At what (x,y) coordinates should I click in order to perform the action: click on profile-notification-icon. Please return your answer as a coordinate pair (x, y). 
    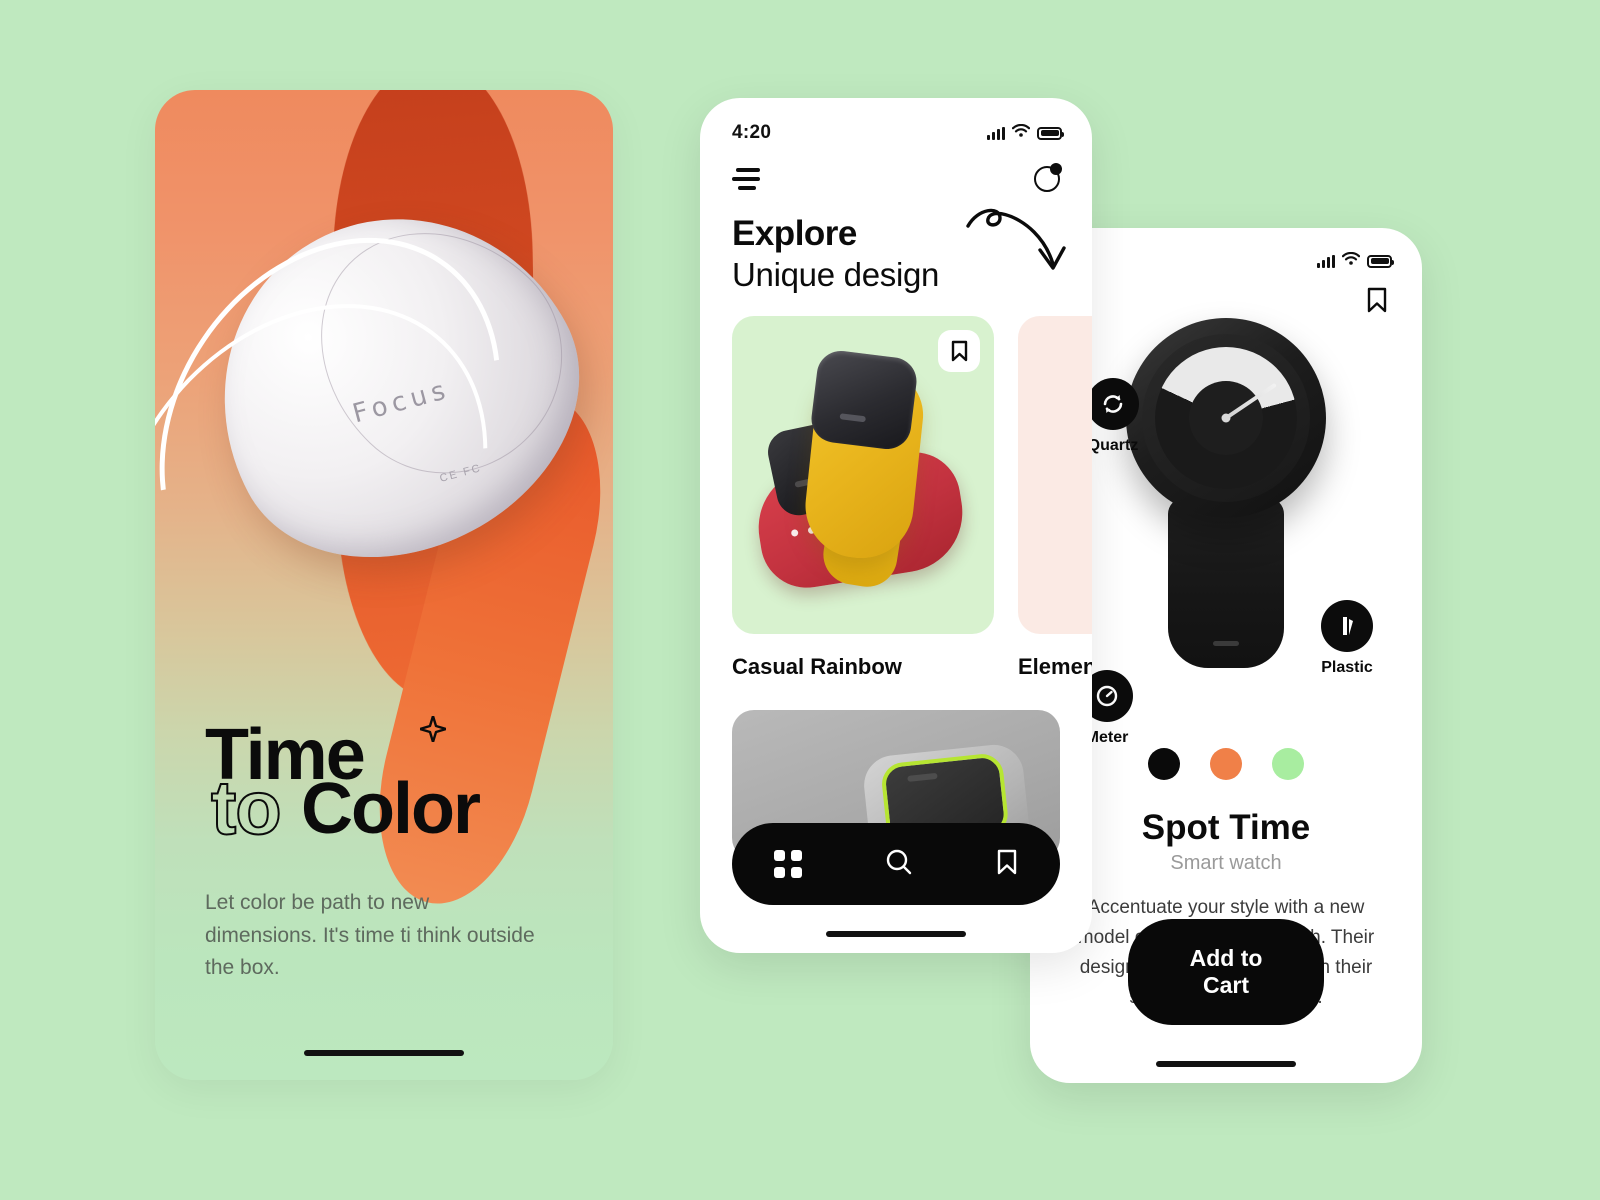
    Looking at the image, I should click on (1048, 177).